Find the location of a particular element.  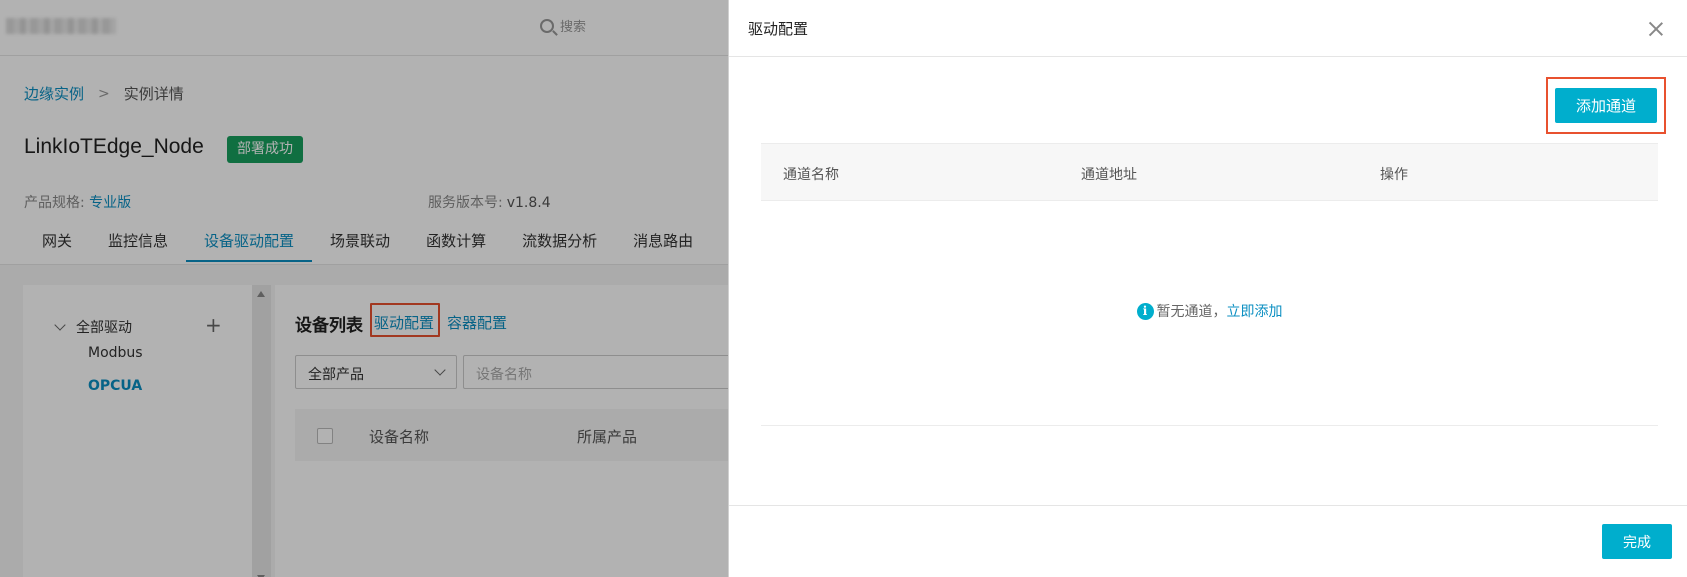

column-channel-address: 通道地址 is located at coordinates (1109, 175).